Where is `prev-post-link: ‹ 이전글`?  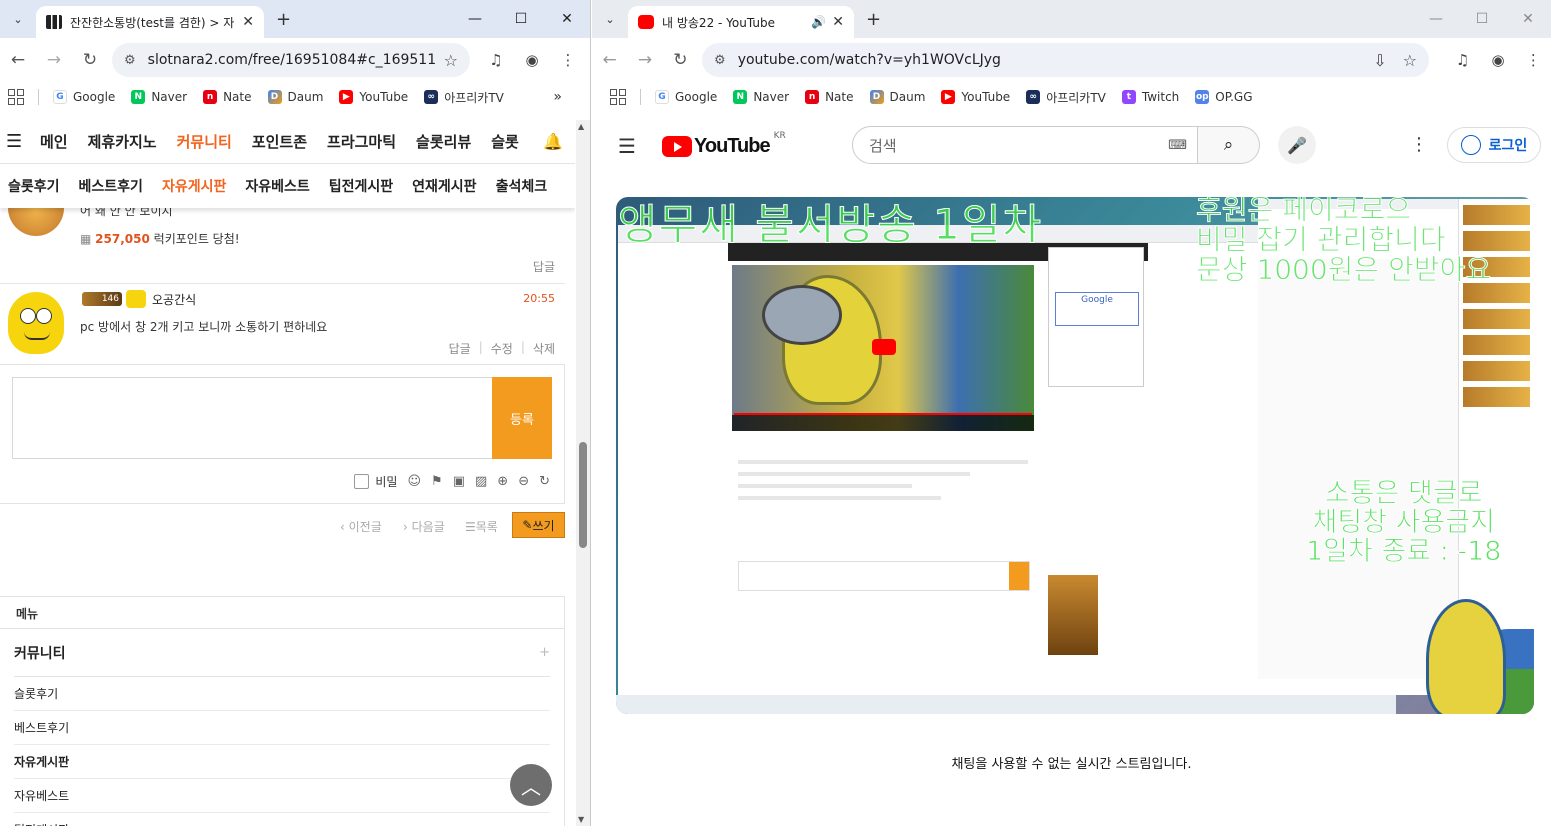
prev-post-link: ‹ 이전글 is located at coordinates (361, 526).